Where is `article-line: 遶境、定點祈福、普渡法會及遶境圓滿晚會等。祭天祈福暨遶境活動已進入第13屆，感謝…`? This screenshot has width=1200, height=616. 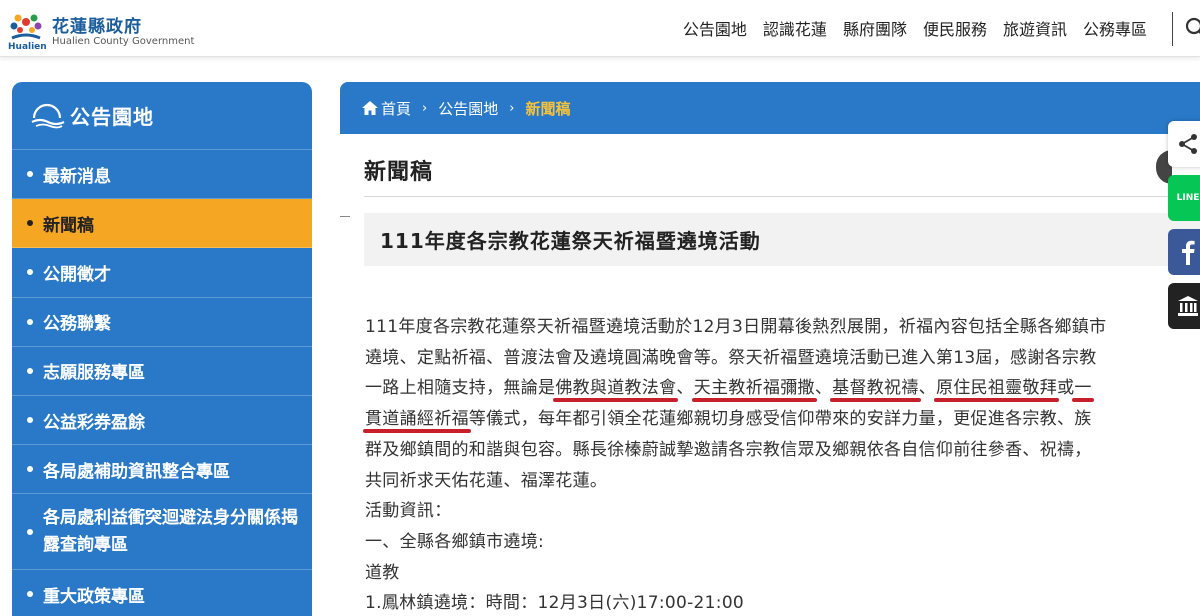
article-line: 遶境、定點祈福、普渡法會及遶境圓滿晚會等。祭天祈福暨遶境活動已進入第13屆，感謝… is located at coordinates (731, 357).